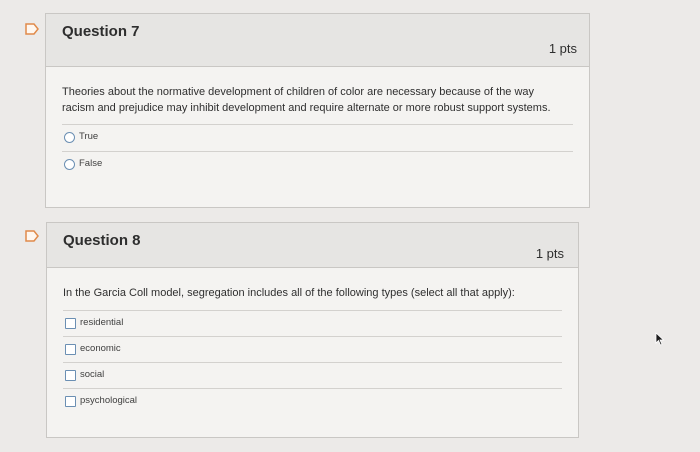  What do you see at coordinates (660, 341) in the screenshot?
I see `cursor-arrow-icon` at bounding box center [660, 341].